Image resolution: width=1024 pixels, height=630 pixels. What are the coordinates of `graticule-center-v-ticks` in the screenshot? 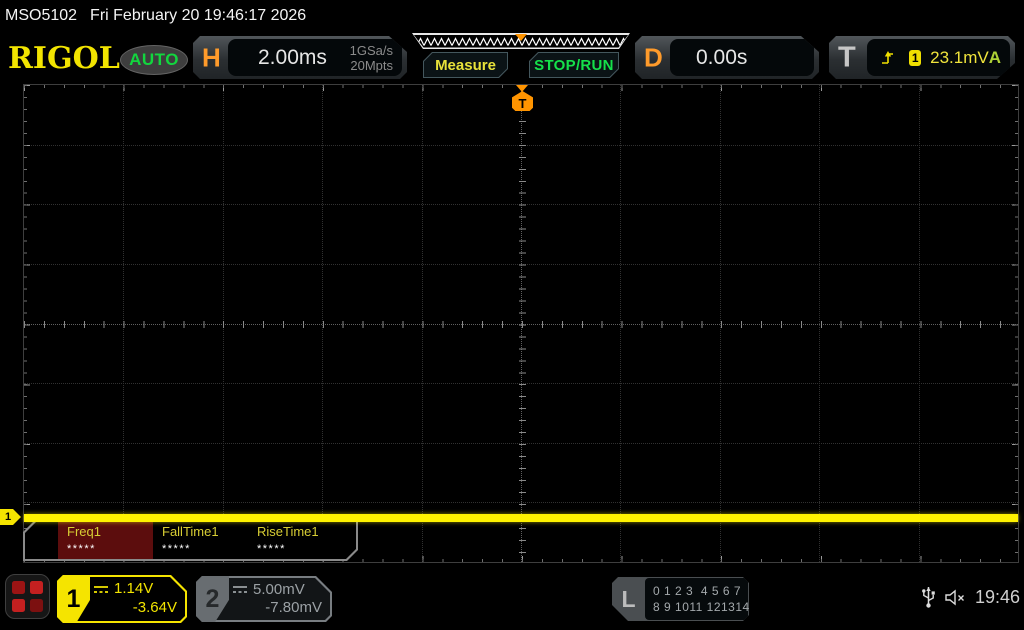 It's located at (522, 323).